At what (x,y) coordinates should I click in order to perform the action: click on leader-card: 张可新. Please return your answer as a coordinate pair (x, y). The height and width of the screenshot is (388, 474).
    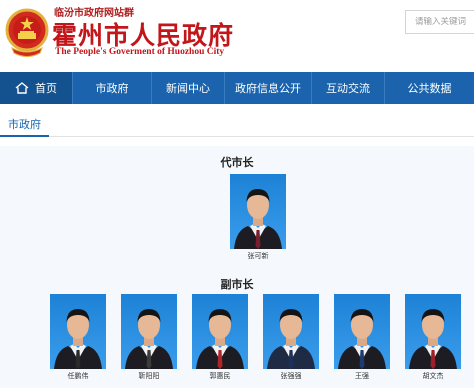
    Looking at the image, I should click on (258, 217).